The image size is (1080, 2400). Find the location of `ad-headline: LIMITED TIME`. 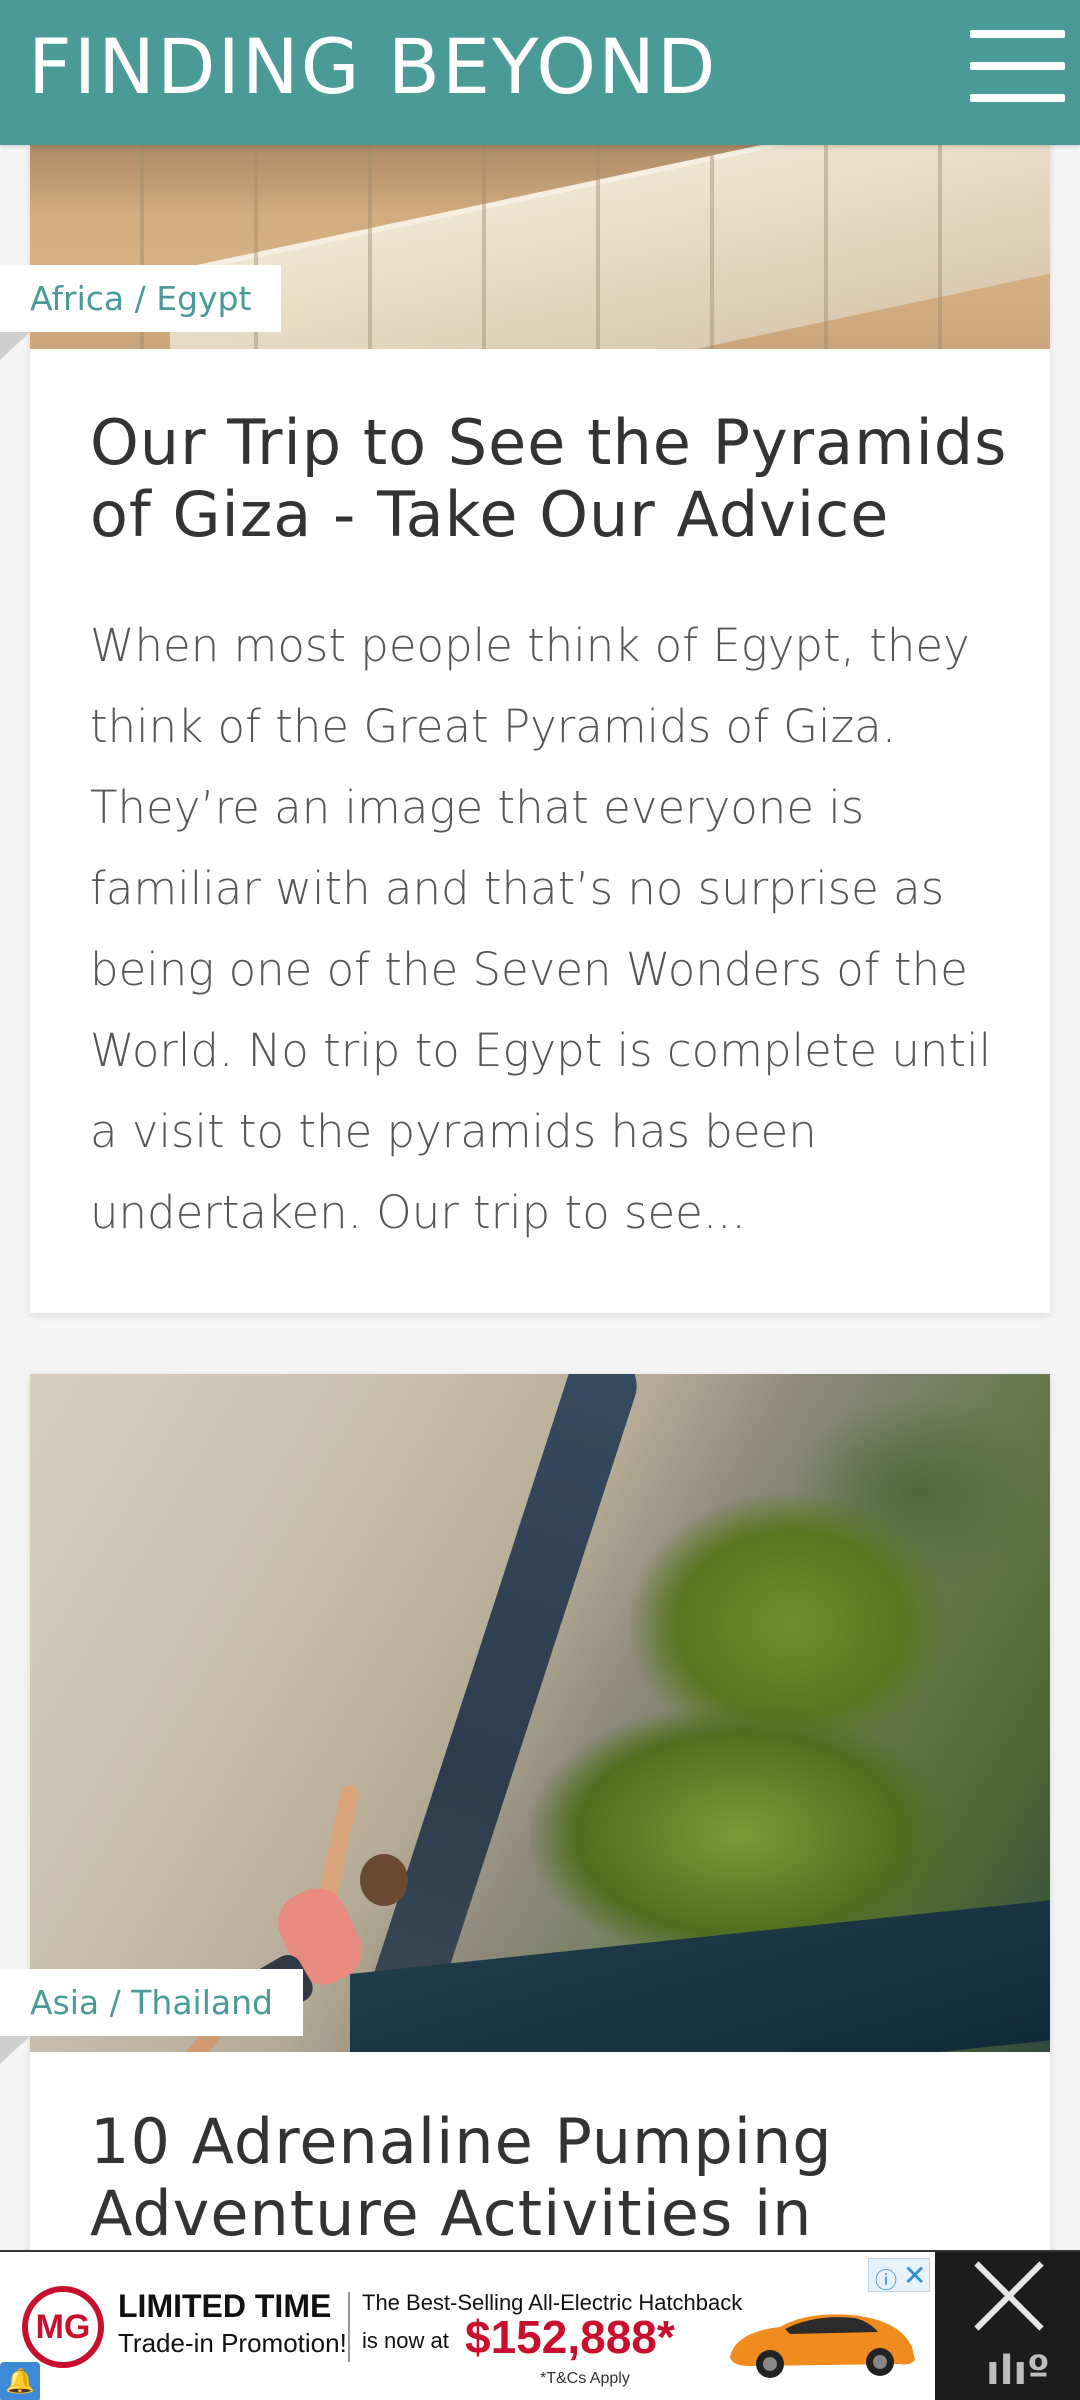

ad-headline: LIMITED TIME is located at coordinates (225, 2306).